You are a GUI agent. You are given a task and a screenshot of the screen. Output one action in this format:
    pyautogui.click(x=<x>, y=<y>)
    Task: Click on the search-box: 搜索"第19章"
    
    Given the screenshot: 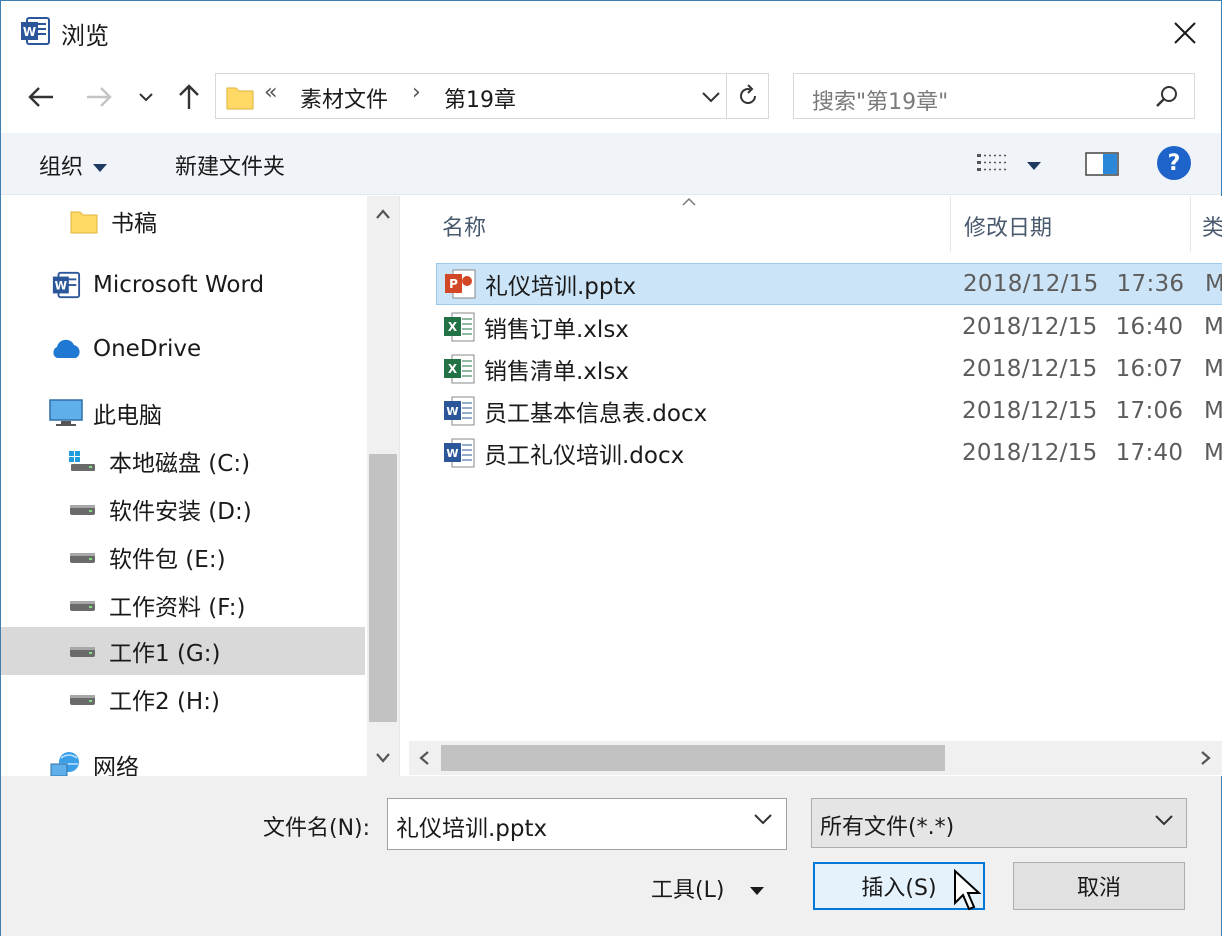 What is the action you would take?
    pyautogui.click(x=994, y=96)
    